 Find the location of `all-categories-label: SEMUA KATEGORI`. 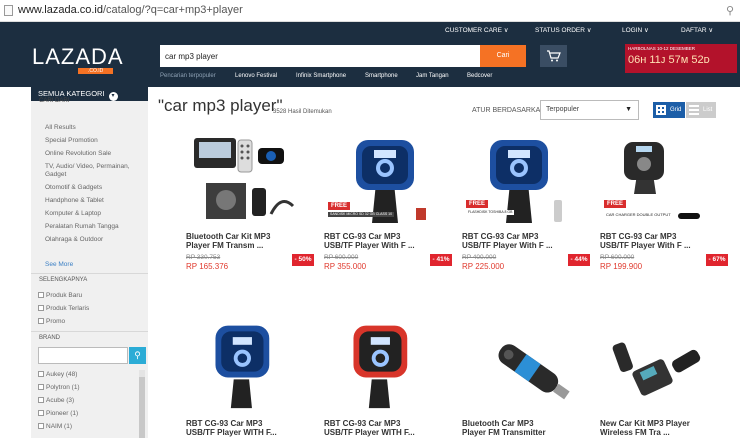

all-categories-label: SEMUA KATEGORI is located at coordinates (71, 93).